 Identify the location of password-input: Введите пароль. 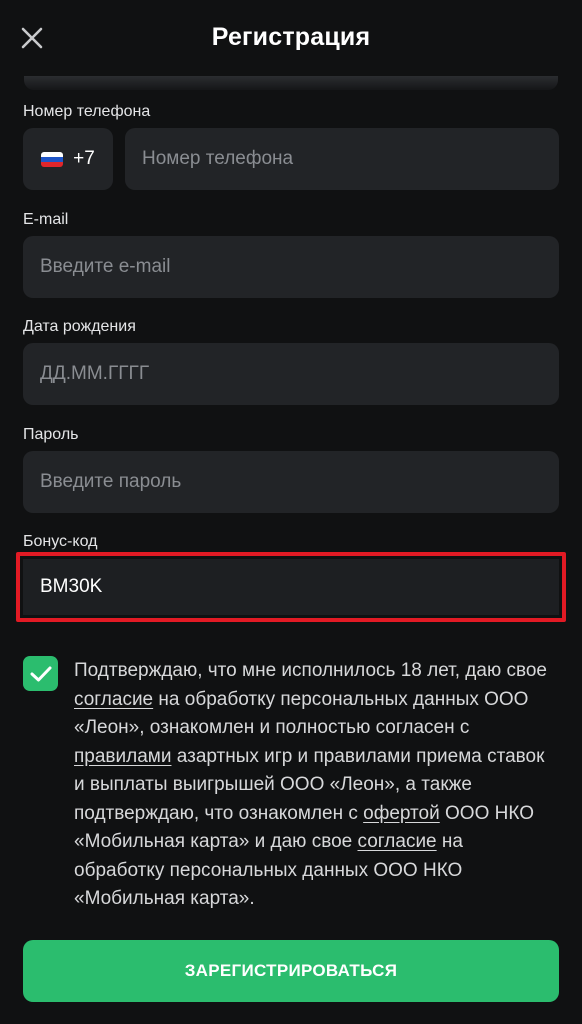
(291, 482).